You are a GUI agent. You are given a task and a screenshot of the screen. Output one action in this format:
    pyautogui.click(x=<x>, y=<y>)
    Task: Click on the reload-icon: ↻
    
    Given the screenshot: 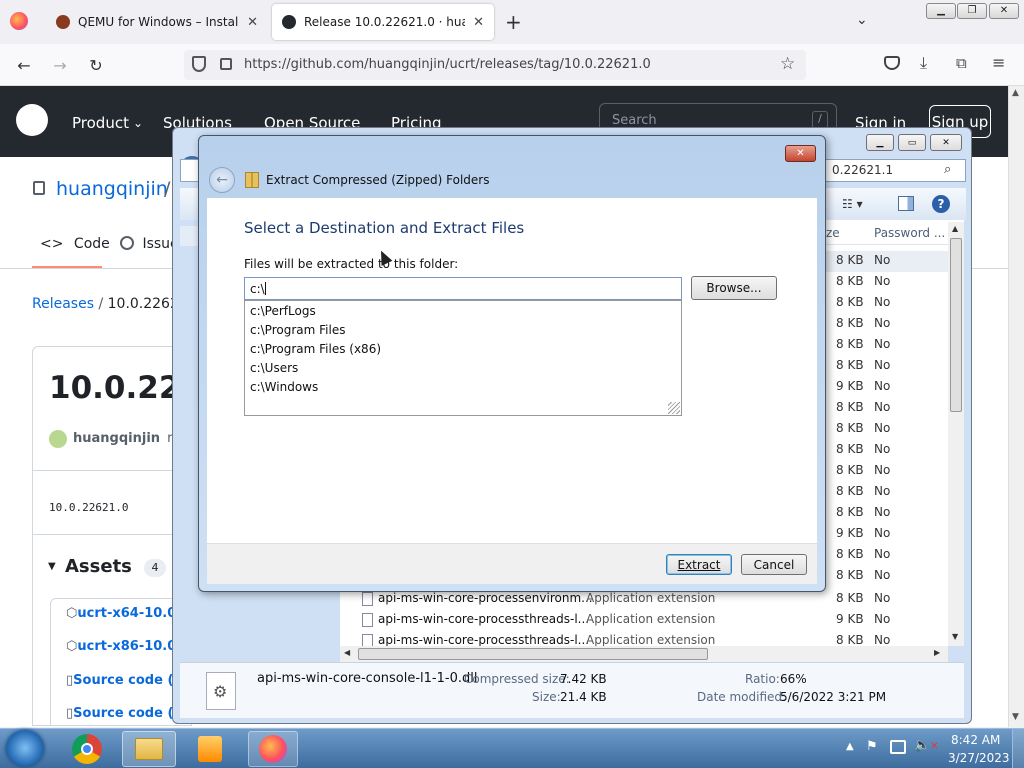 What is the action you would take?
    pyautogui.click(x=96, y=65)
    